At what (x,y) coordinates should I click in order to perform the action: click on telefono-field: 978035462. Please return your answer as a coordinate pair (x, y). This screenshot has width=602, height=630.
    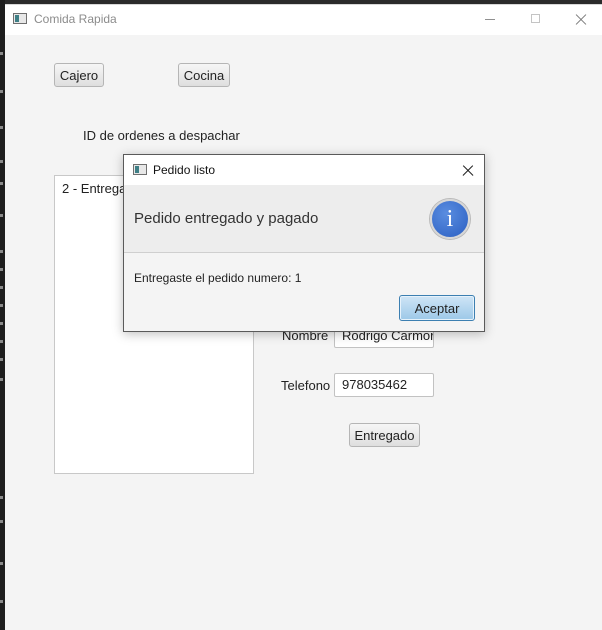
    Looking at the image, I should click on (384, 385).